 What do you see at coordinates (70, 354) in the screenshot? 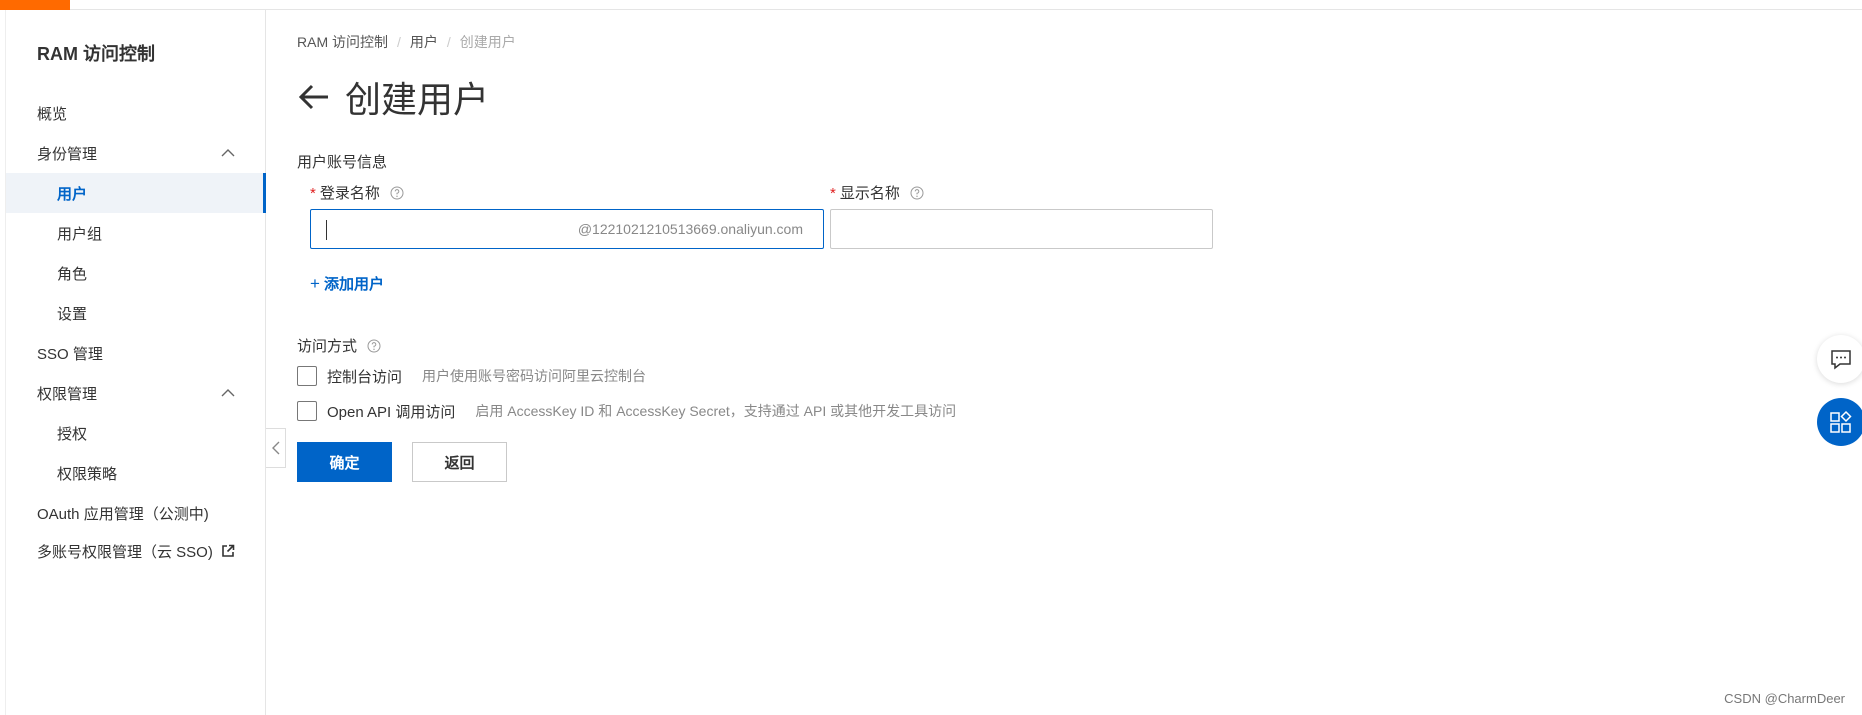
I see `sidebar-item-label: SSO 管理` at bounding box center [70, 354].